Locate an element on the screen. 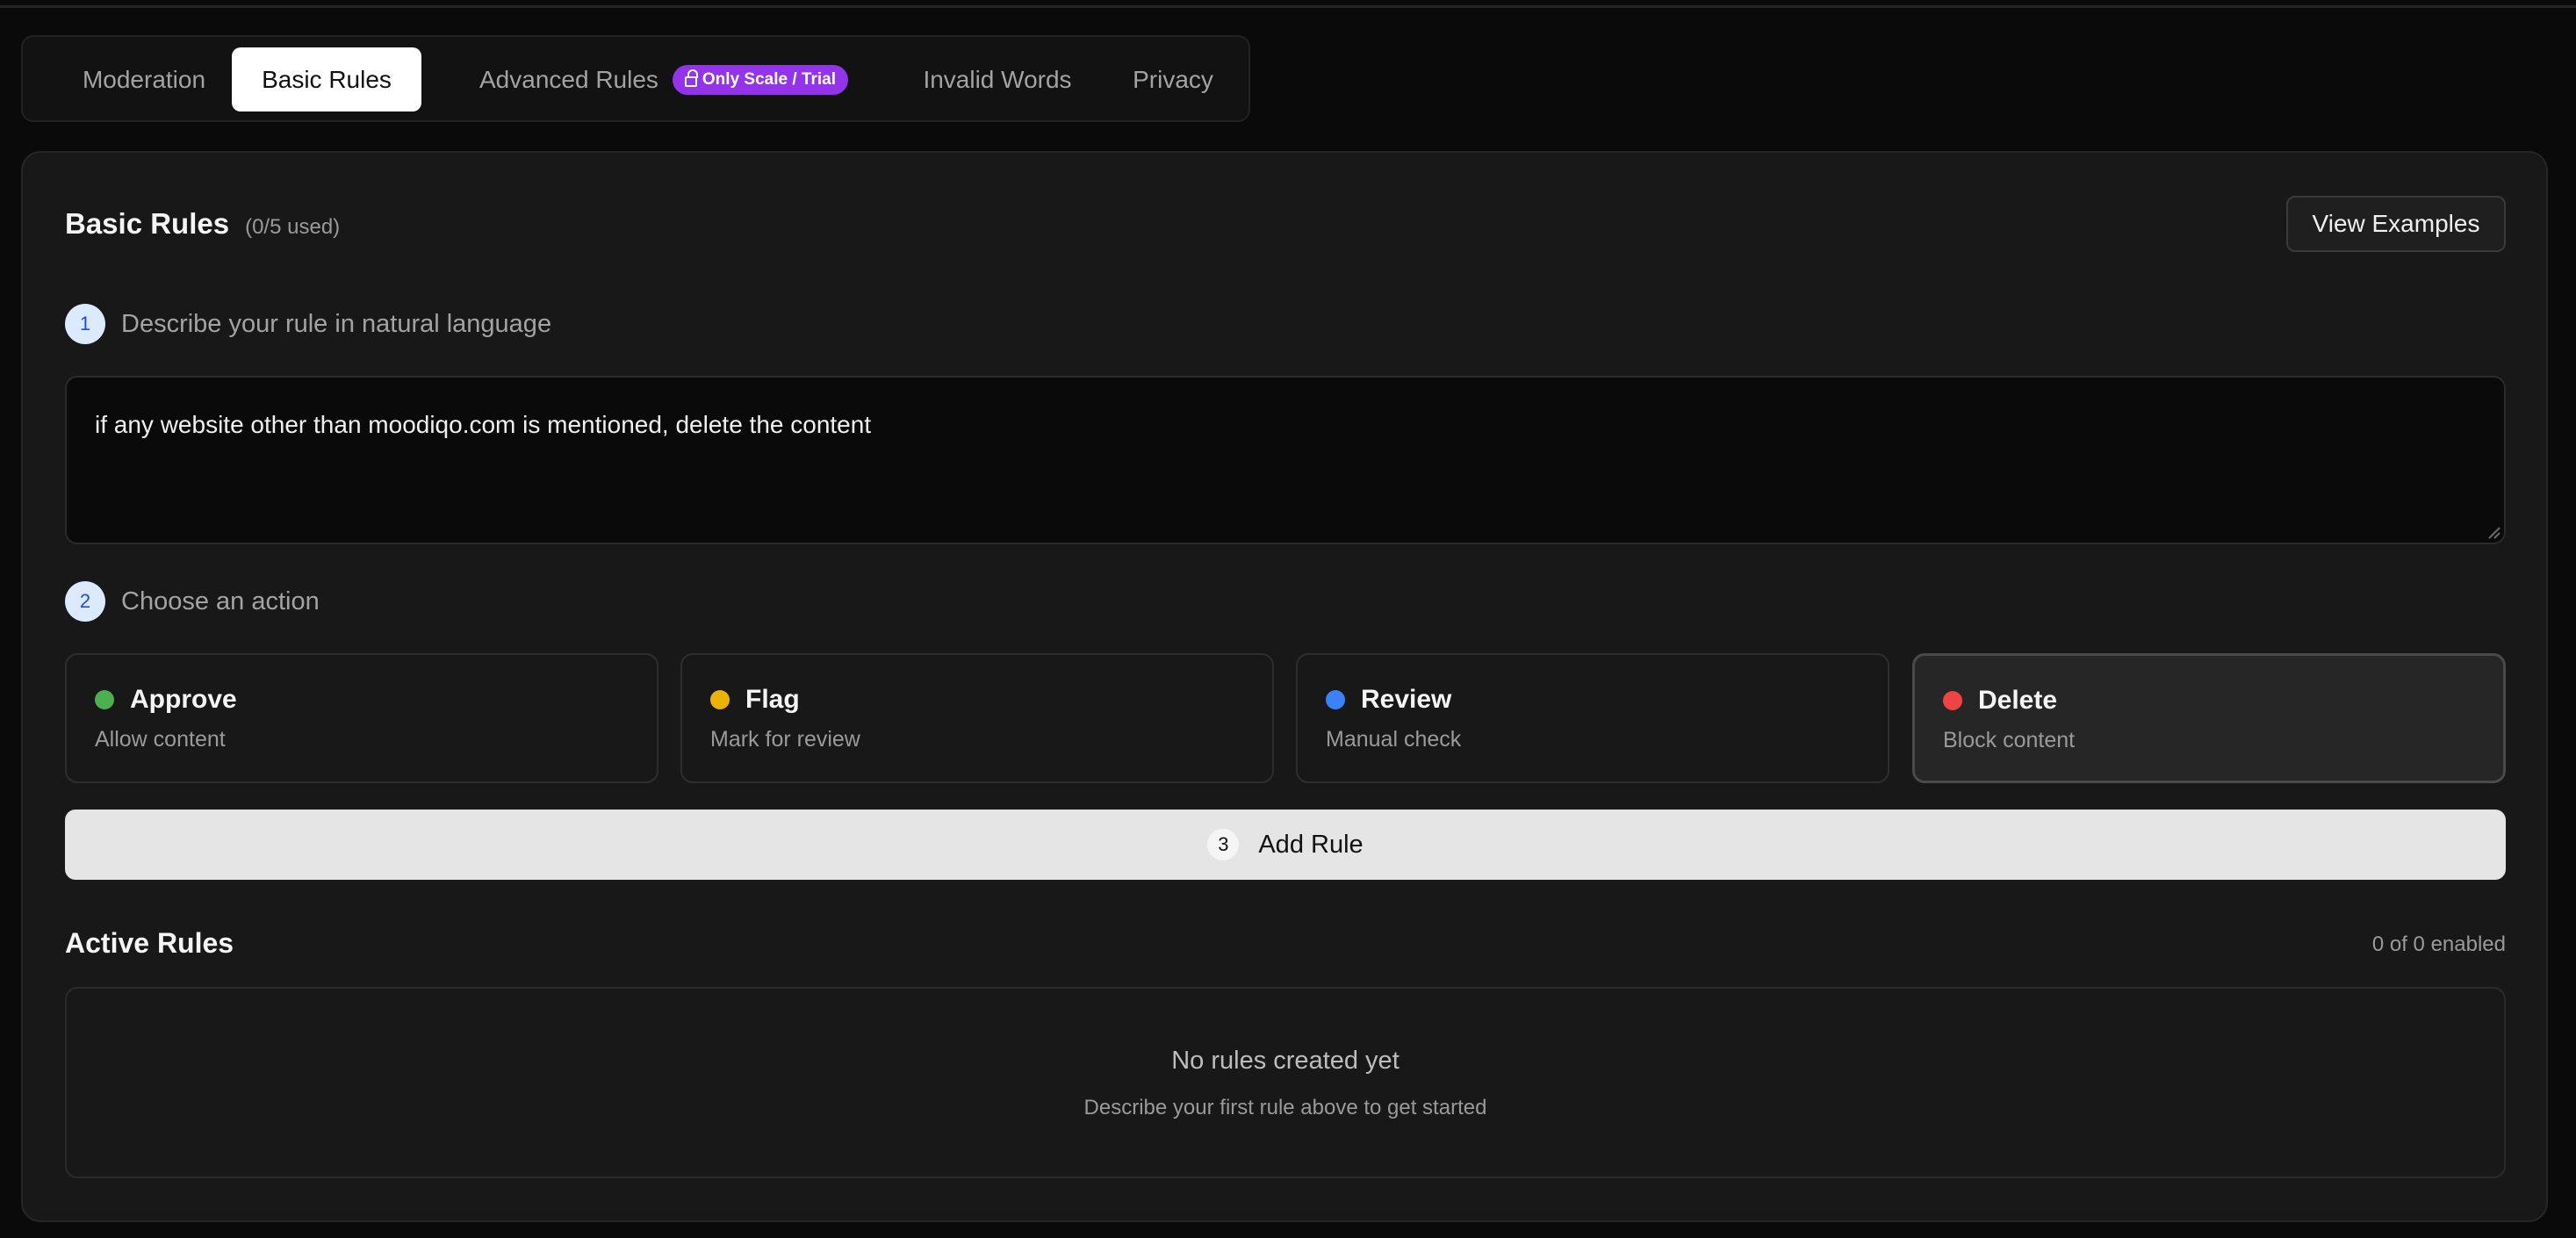 This screenshot has width=2576, height=1238. step-1-number: 1 is located at coordinates (85, 324).